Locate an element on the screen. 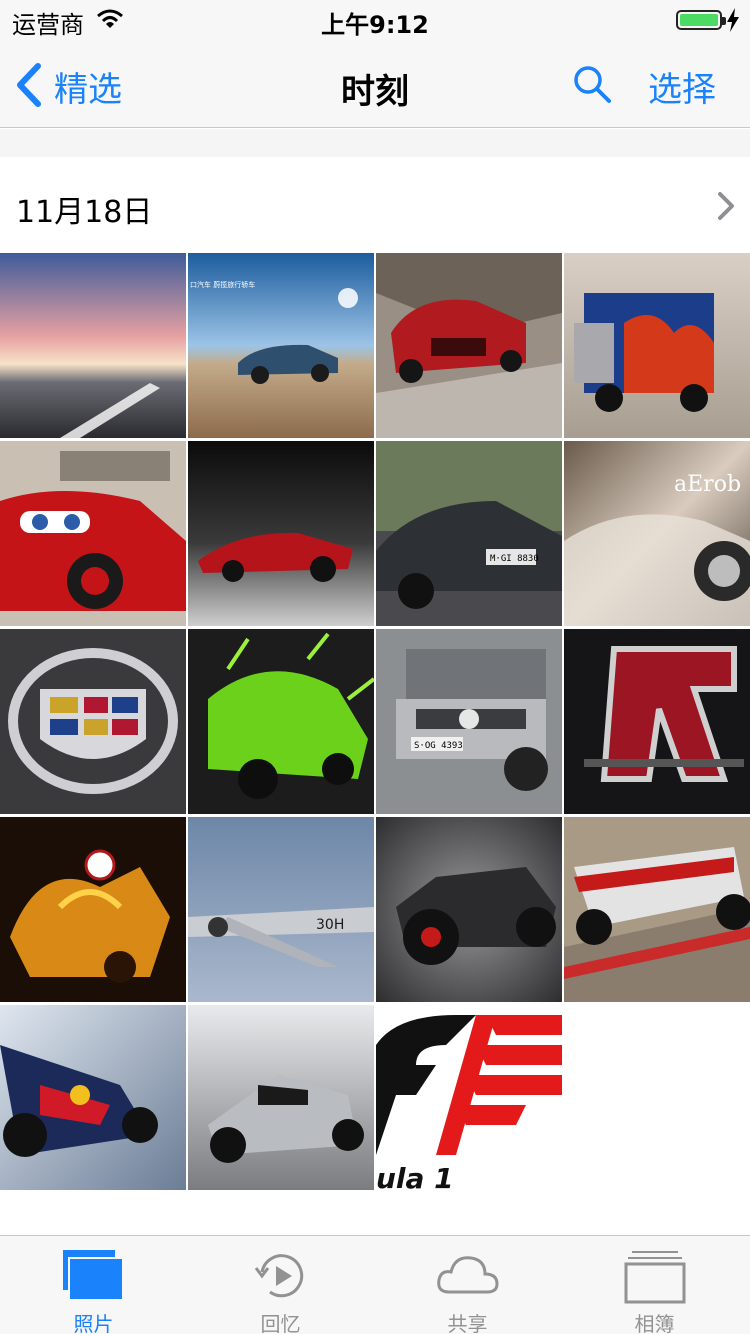  clock: 上午9:12 is located at coordinates (375, 25).